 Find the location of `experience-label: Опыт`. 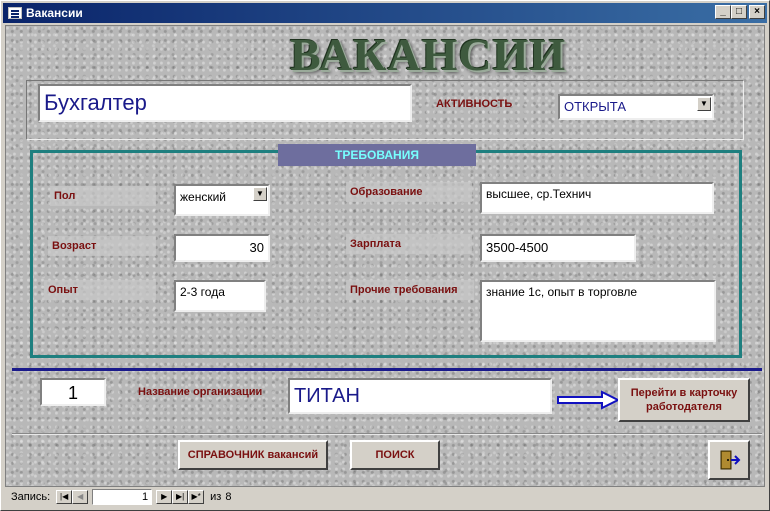

experience-label: Опыт is located at coordinates (100, 290).